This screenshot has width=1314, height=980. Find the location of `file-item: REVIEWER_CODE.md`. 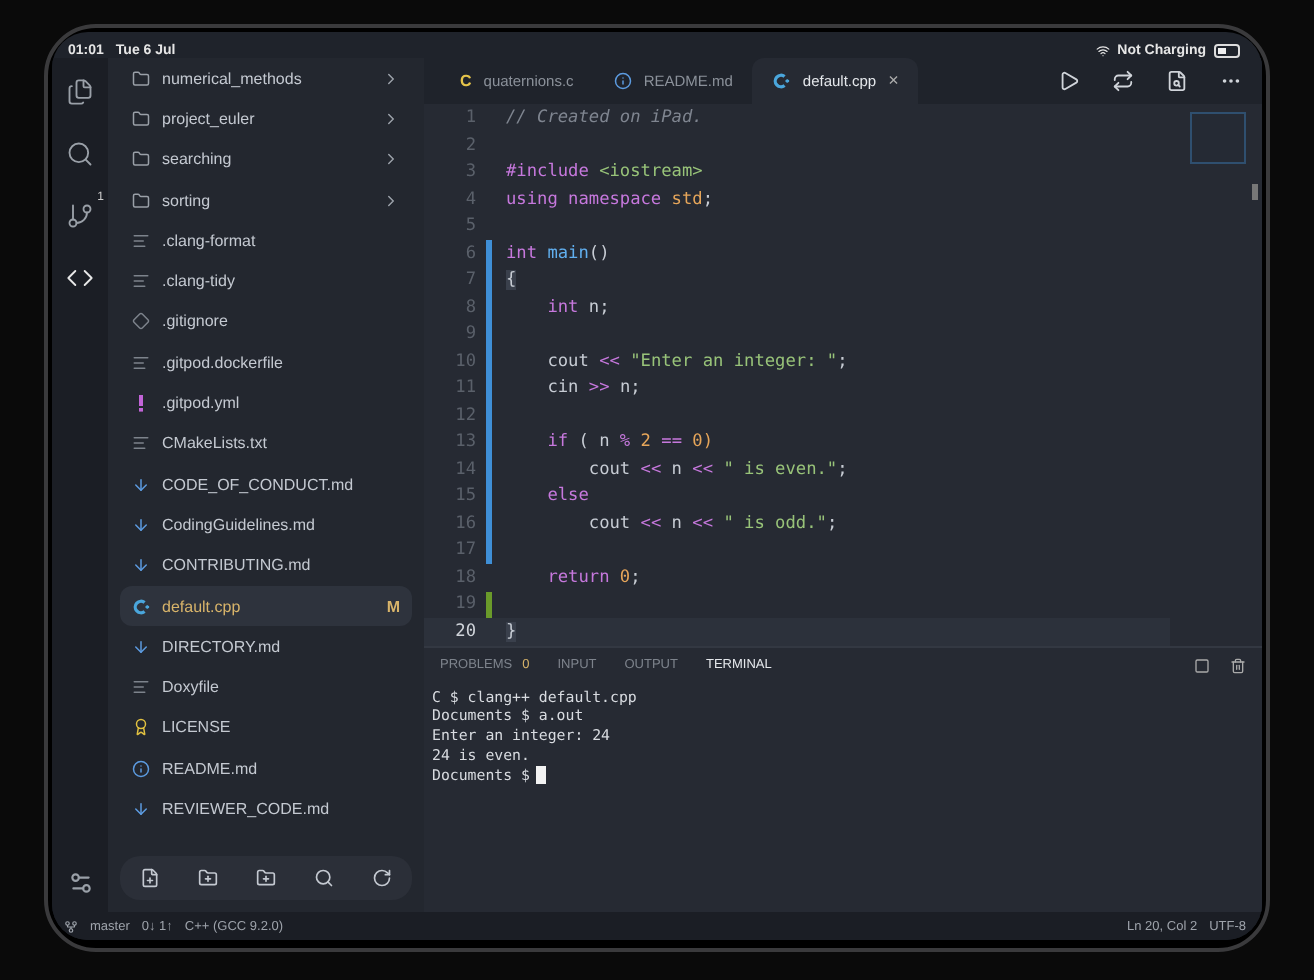

file-item: REVIEWER_CODE.md is located at coordinates (266, 809).